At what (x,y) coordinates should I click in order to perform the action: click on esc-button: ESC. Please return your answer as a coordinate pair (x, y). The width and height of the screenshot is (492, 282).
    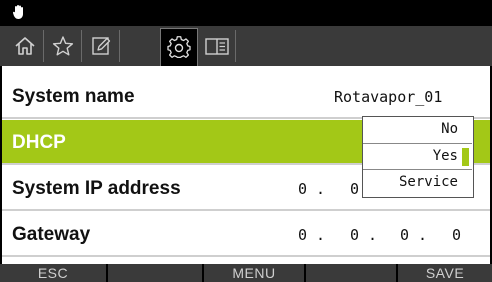
    Looking at the image, I should click on (54, 273).